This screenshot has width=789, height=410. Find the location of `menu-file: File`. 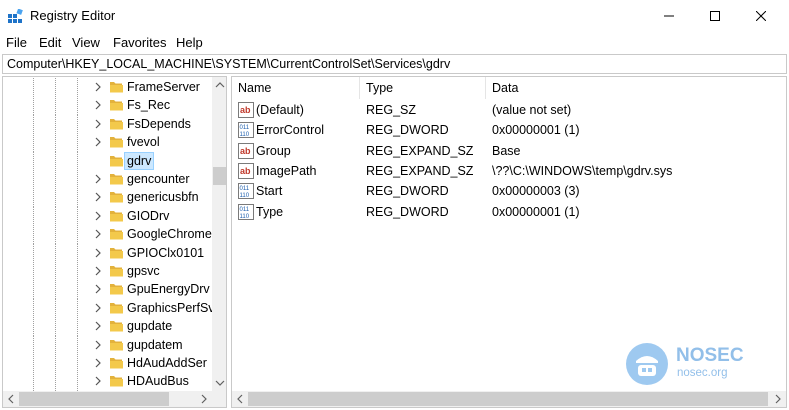

menu-file: File is located at coordinates (16, 42).